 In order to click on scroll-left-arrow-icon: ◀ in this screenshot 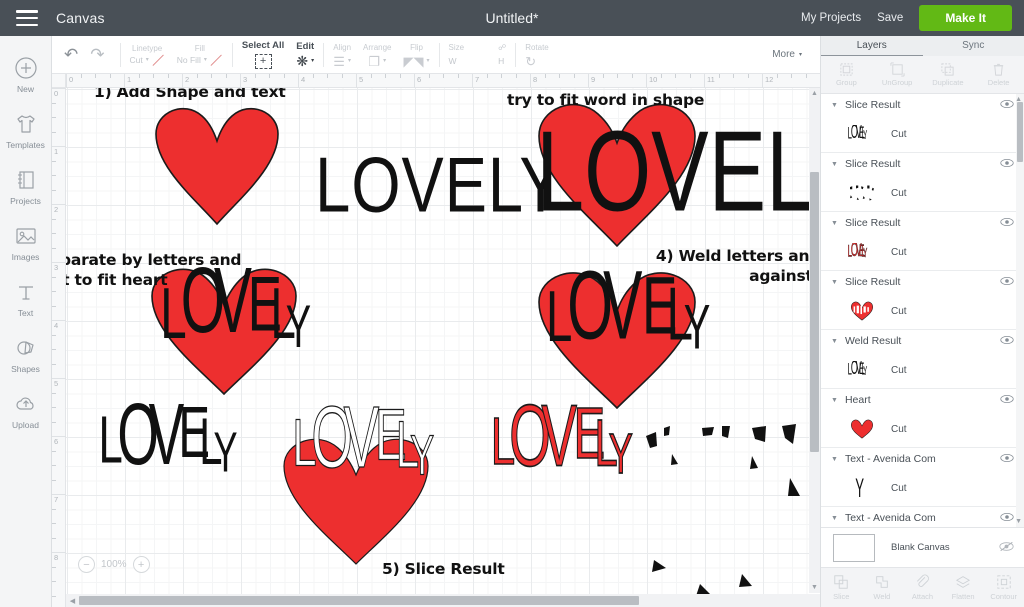, I will do `click(72, 601)`.